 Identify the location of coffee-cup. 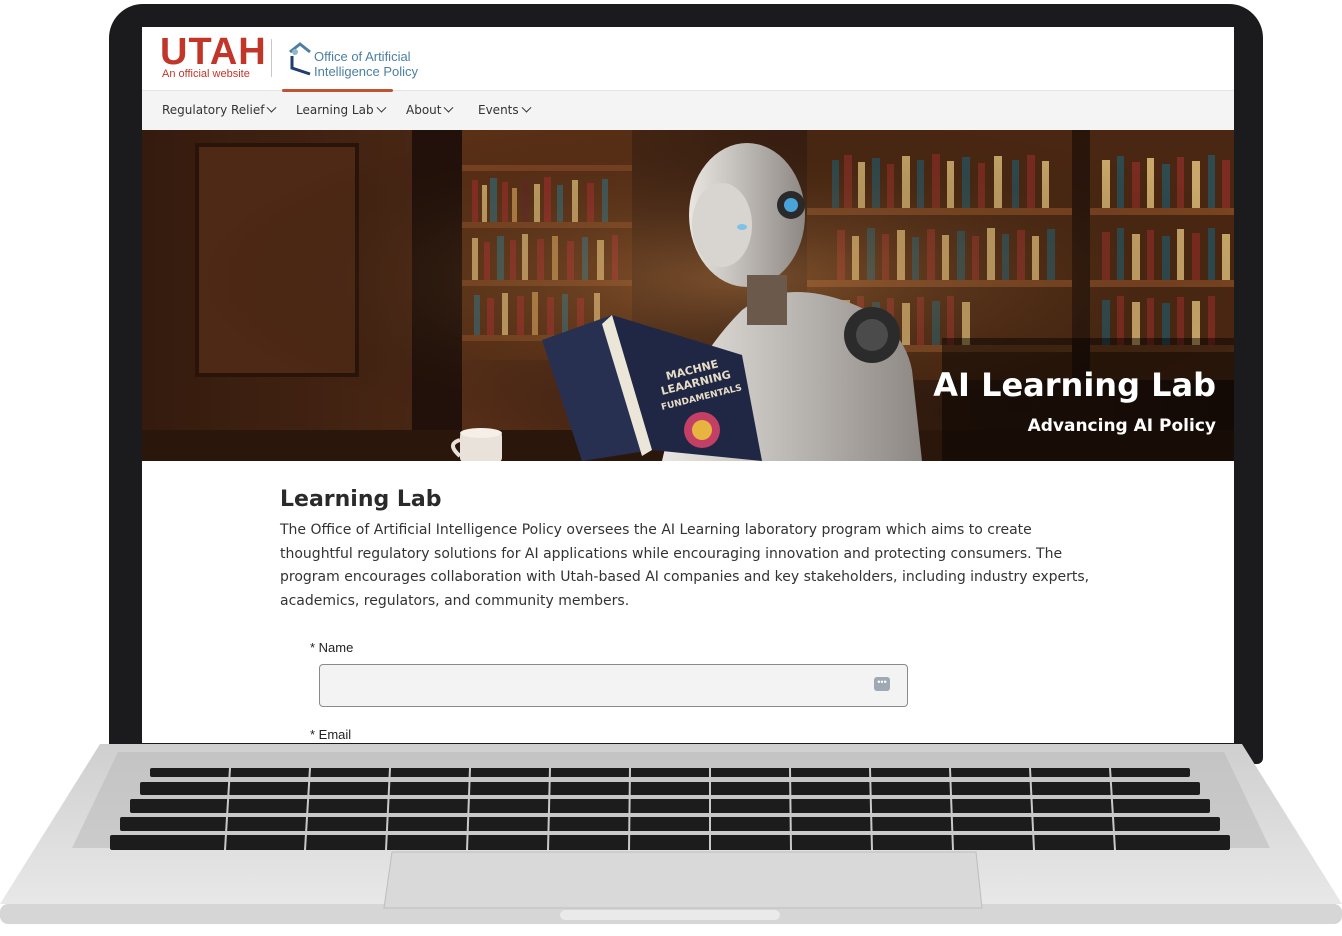
(476, 444).